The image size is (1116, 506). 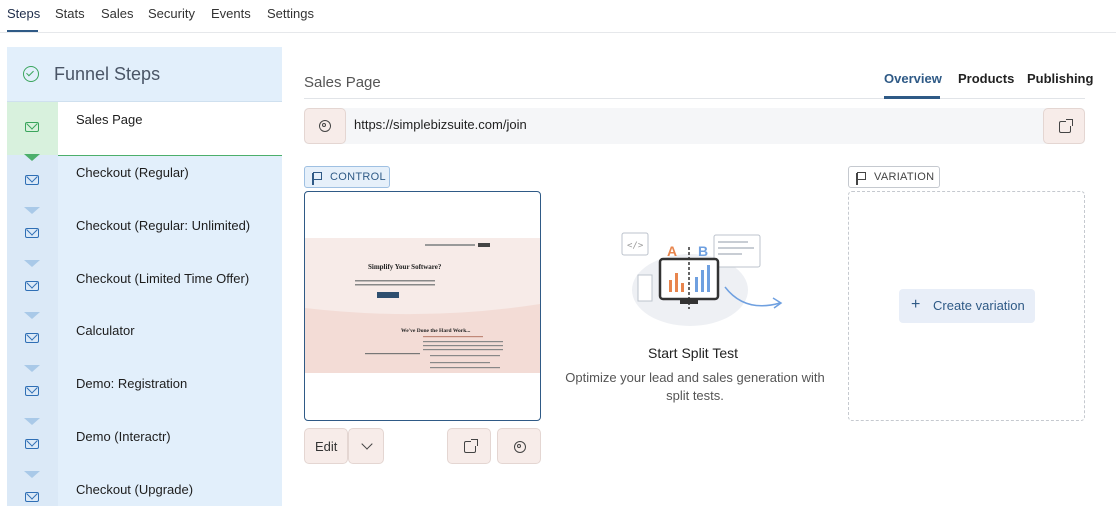 What do you see at coordinates (31, 74) in the screenshot?
I see `check-circle-icon` at bounding box center [31, 74].